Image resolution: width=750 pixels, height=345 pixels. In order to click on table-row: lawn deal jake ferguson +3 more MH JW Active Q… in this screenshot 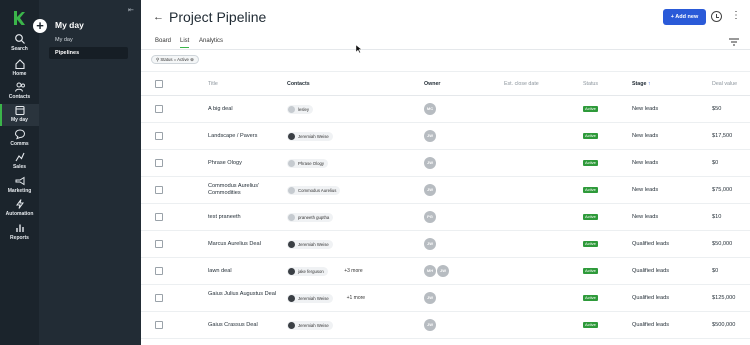, I will do `click(445, 271)`.